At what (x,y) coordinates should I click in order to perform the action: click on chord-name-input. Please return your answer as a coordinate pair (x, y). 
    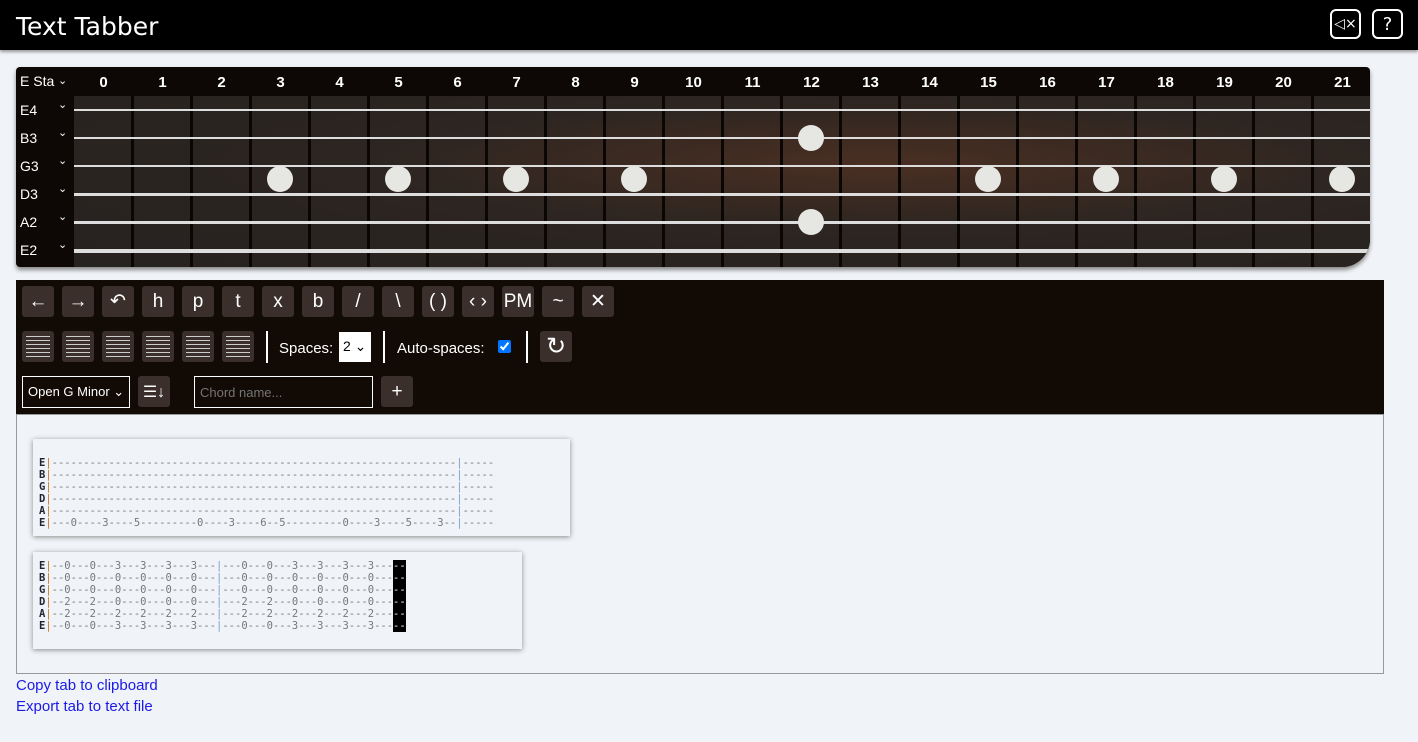
    Looking at the image, I should click on (283, 392).